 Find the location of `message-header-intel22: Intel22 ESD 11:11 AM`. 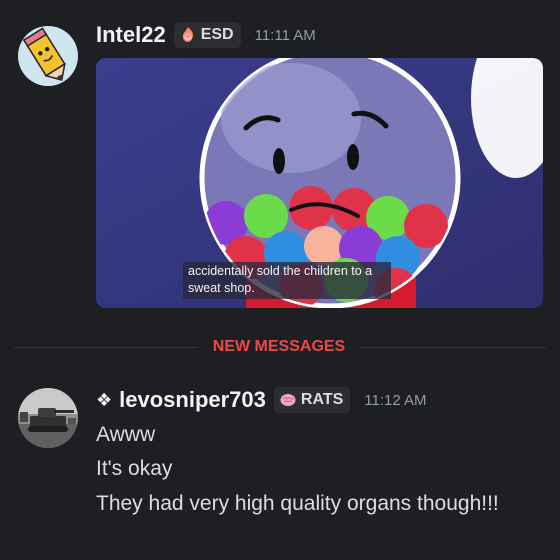

message-header-intel22: Intel22 ESD 11:11 AM is located at coordinates (206, 35).